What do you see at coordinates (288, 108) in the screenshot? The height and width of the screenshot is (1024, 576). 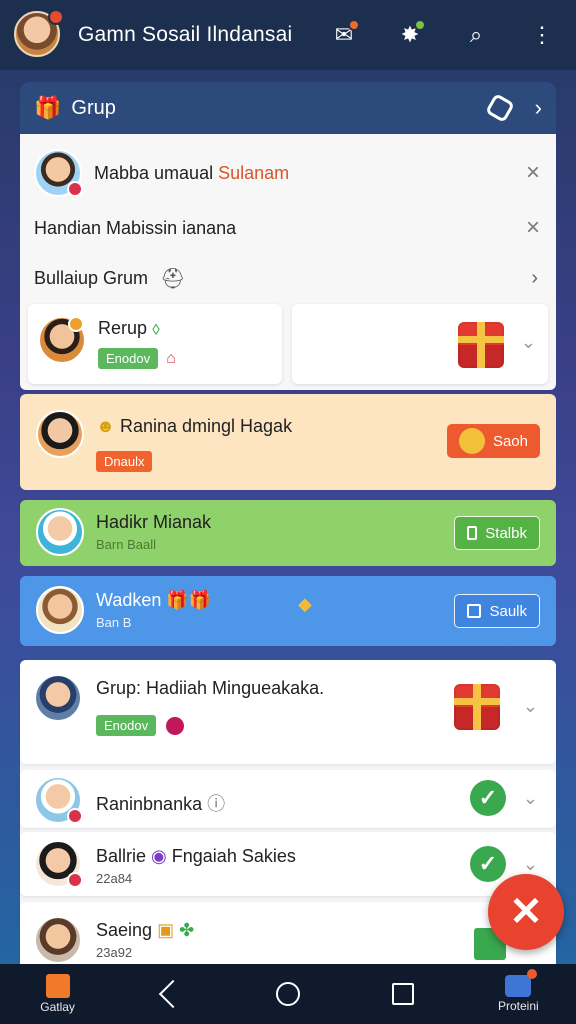 I see `group-header: 🎁 Grup ›` at bounding box center [288, 108].